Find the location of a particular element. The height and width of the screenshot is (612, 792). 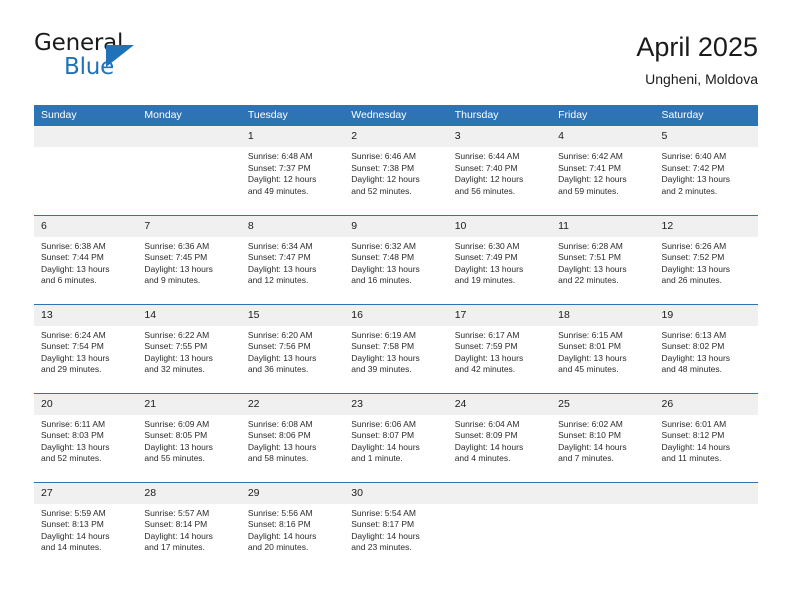

sunrise-time: Sunrise: 6:13 AM is located at coordinates (694, 334).